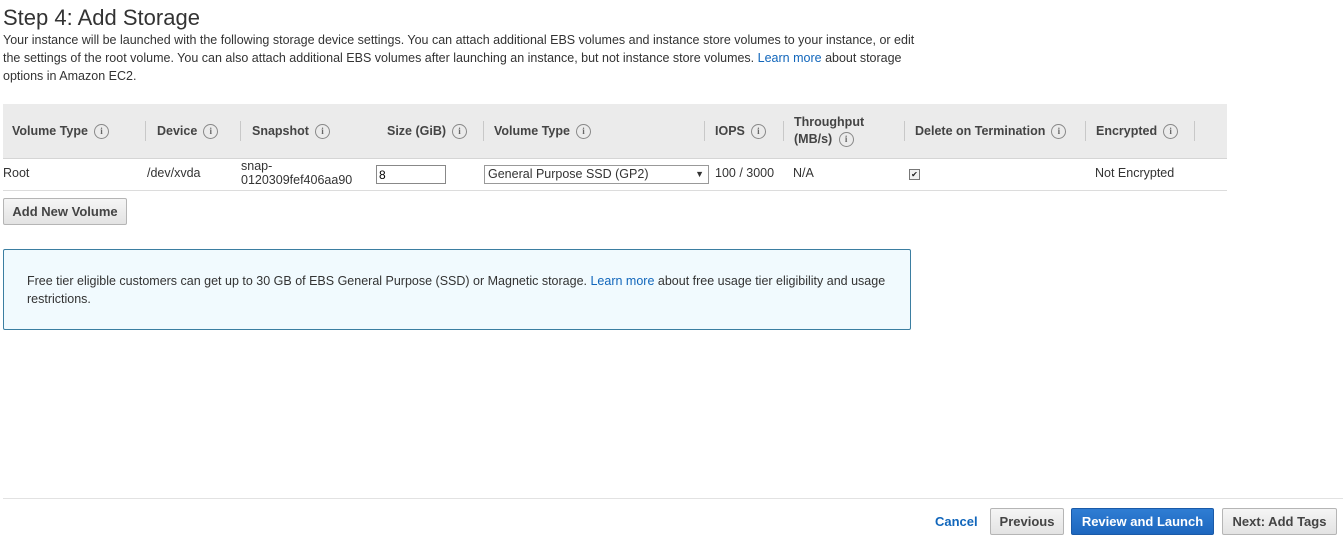 The image size is (1343, 546). Describe the element at coordinates (16, 173) in the screenshot. I see `row-volume-type: Root` at that location.